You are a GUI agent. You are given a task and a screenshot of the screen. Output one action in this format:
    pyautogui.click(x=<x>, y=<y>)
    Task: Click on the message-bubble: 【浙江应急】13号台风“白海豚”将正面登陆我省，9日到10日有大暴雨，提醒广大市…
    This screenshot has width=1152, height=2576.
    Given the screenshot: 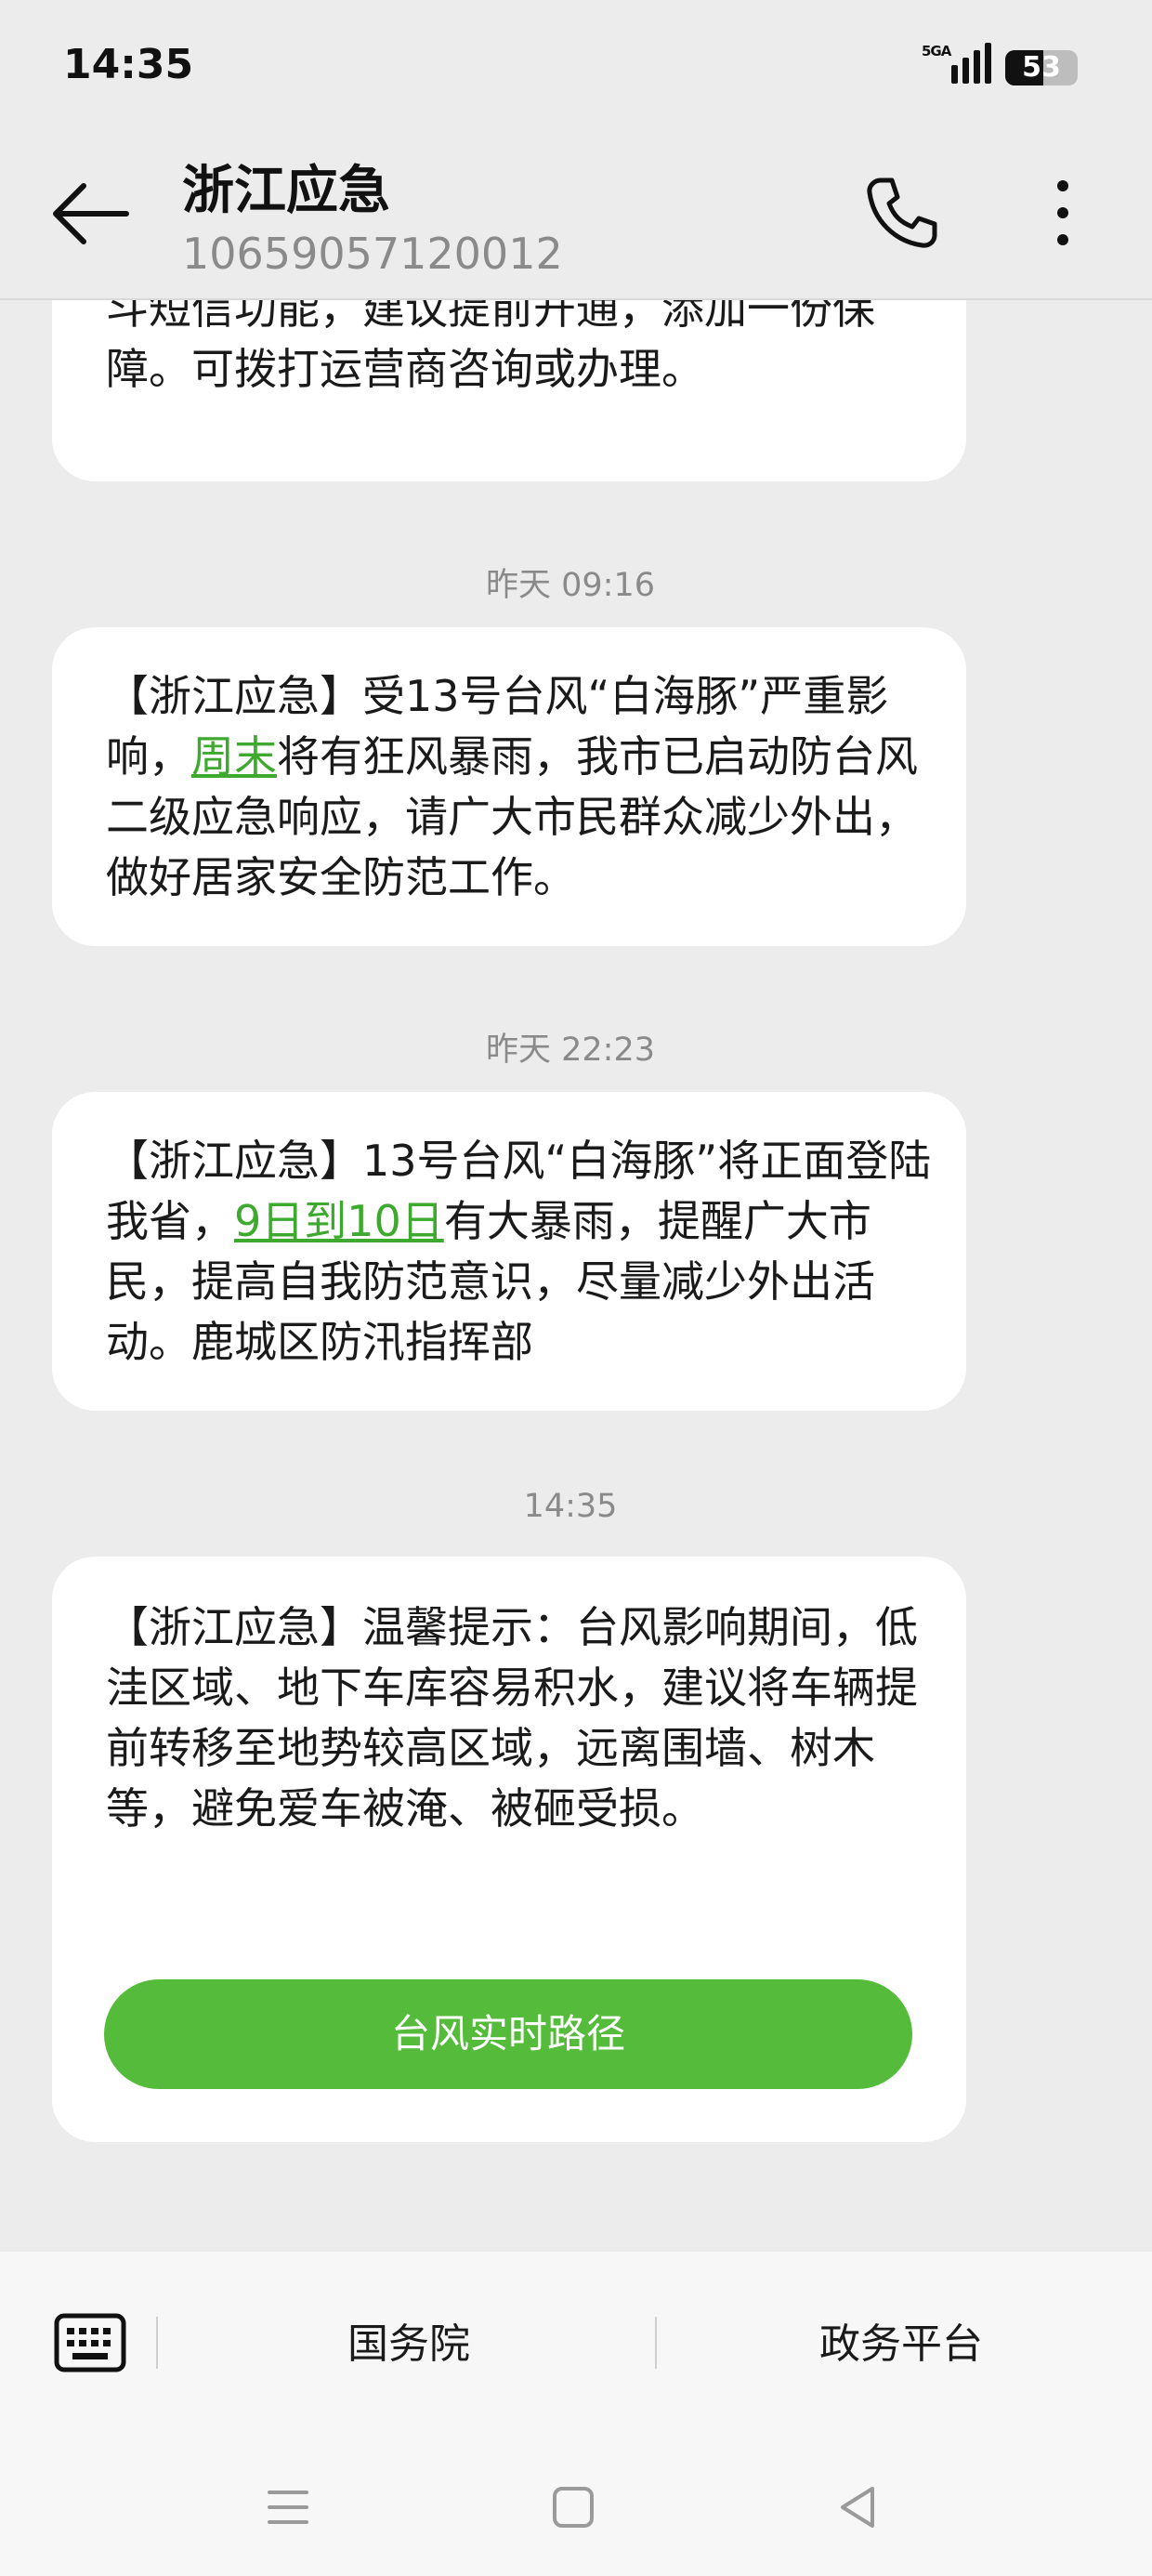 What is the action you would take?
    pyautogui.click(x=509, y=1251)
    